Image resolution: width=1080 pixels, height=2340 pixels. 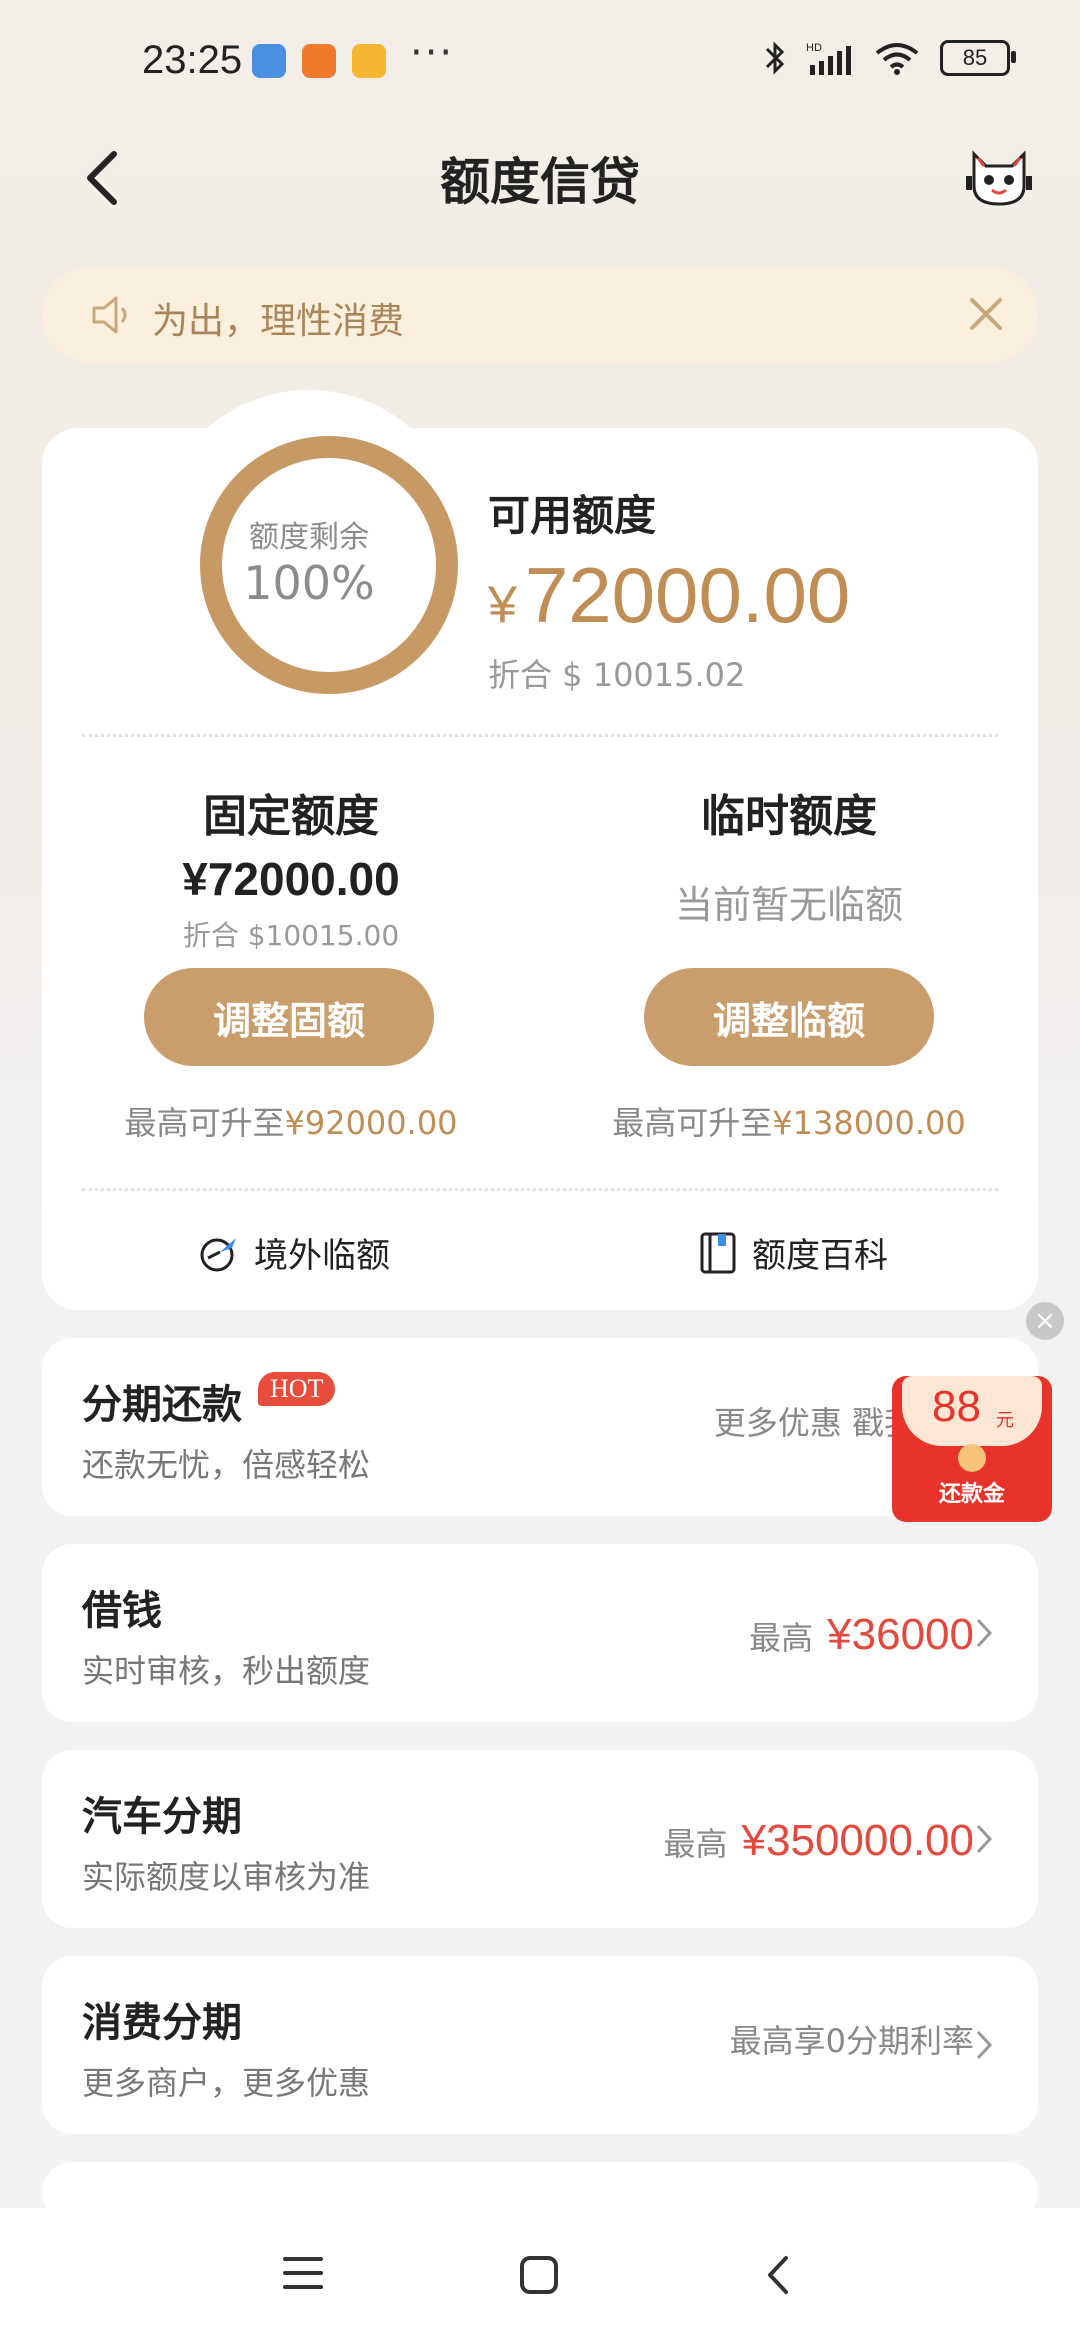 What do you see at coordinates (319, 61) in the screenshot?
I see `app-orange-icon` at bounding box center [319, 61].